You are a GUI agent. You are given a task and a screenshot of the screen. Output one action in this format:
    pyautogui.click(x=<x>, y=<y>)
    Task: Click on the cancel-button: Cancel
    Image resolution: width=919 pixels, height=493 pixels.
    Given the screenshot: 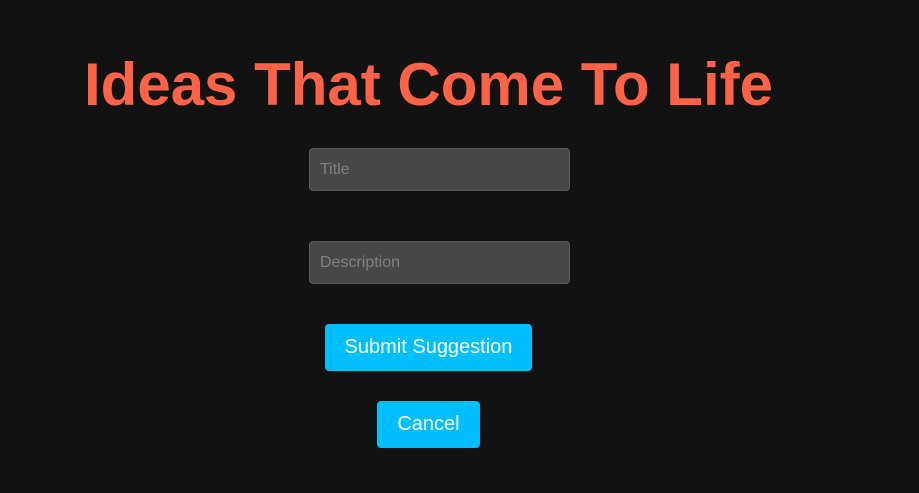 What is the action you would take?
    pyautogui.click(x=428, y=424)
    